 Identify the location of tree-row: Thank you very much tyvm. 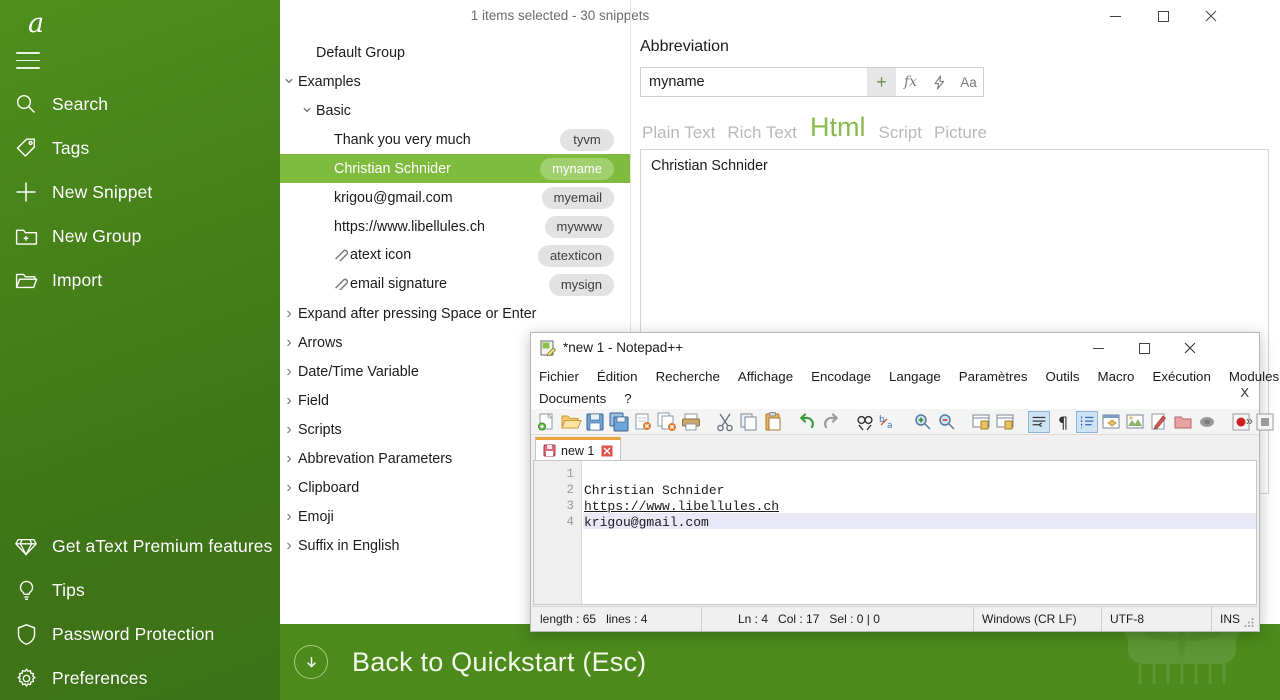
(455, 139).